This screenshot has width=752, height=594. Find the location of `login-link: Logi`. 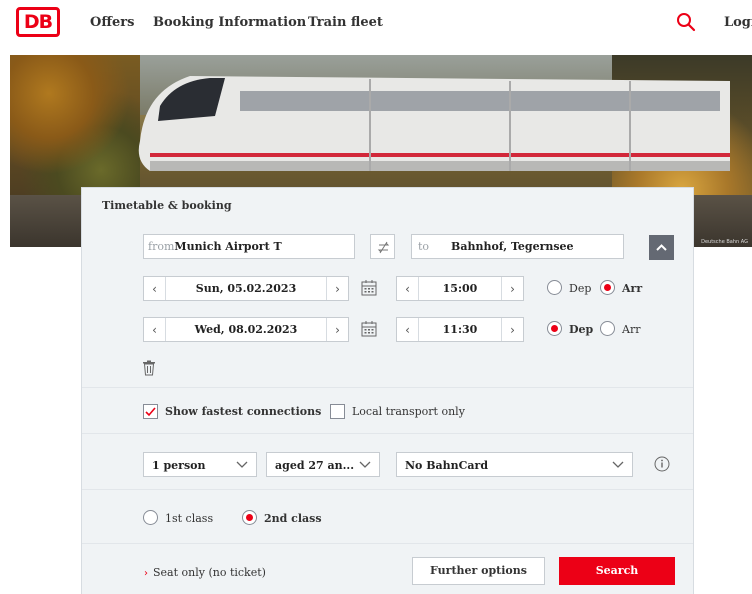

login-link: Logi is located at coordinates (738, 22).